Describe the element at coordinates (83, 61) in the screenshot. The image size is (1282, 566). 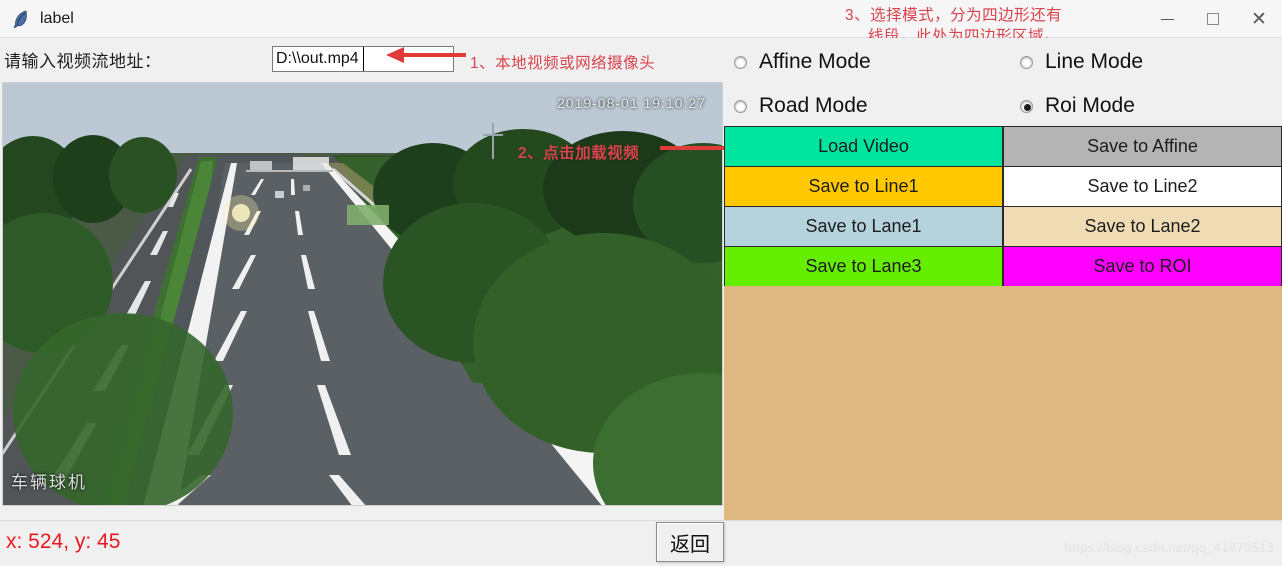
I see `url-label: 请输入视频流地址：` at that location.